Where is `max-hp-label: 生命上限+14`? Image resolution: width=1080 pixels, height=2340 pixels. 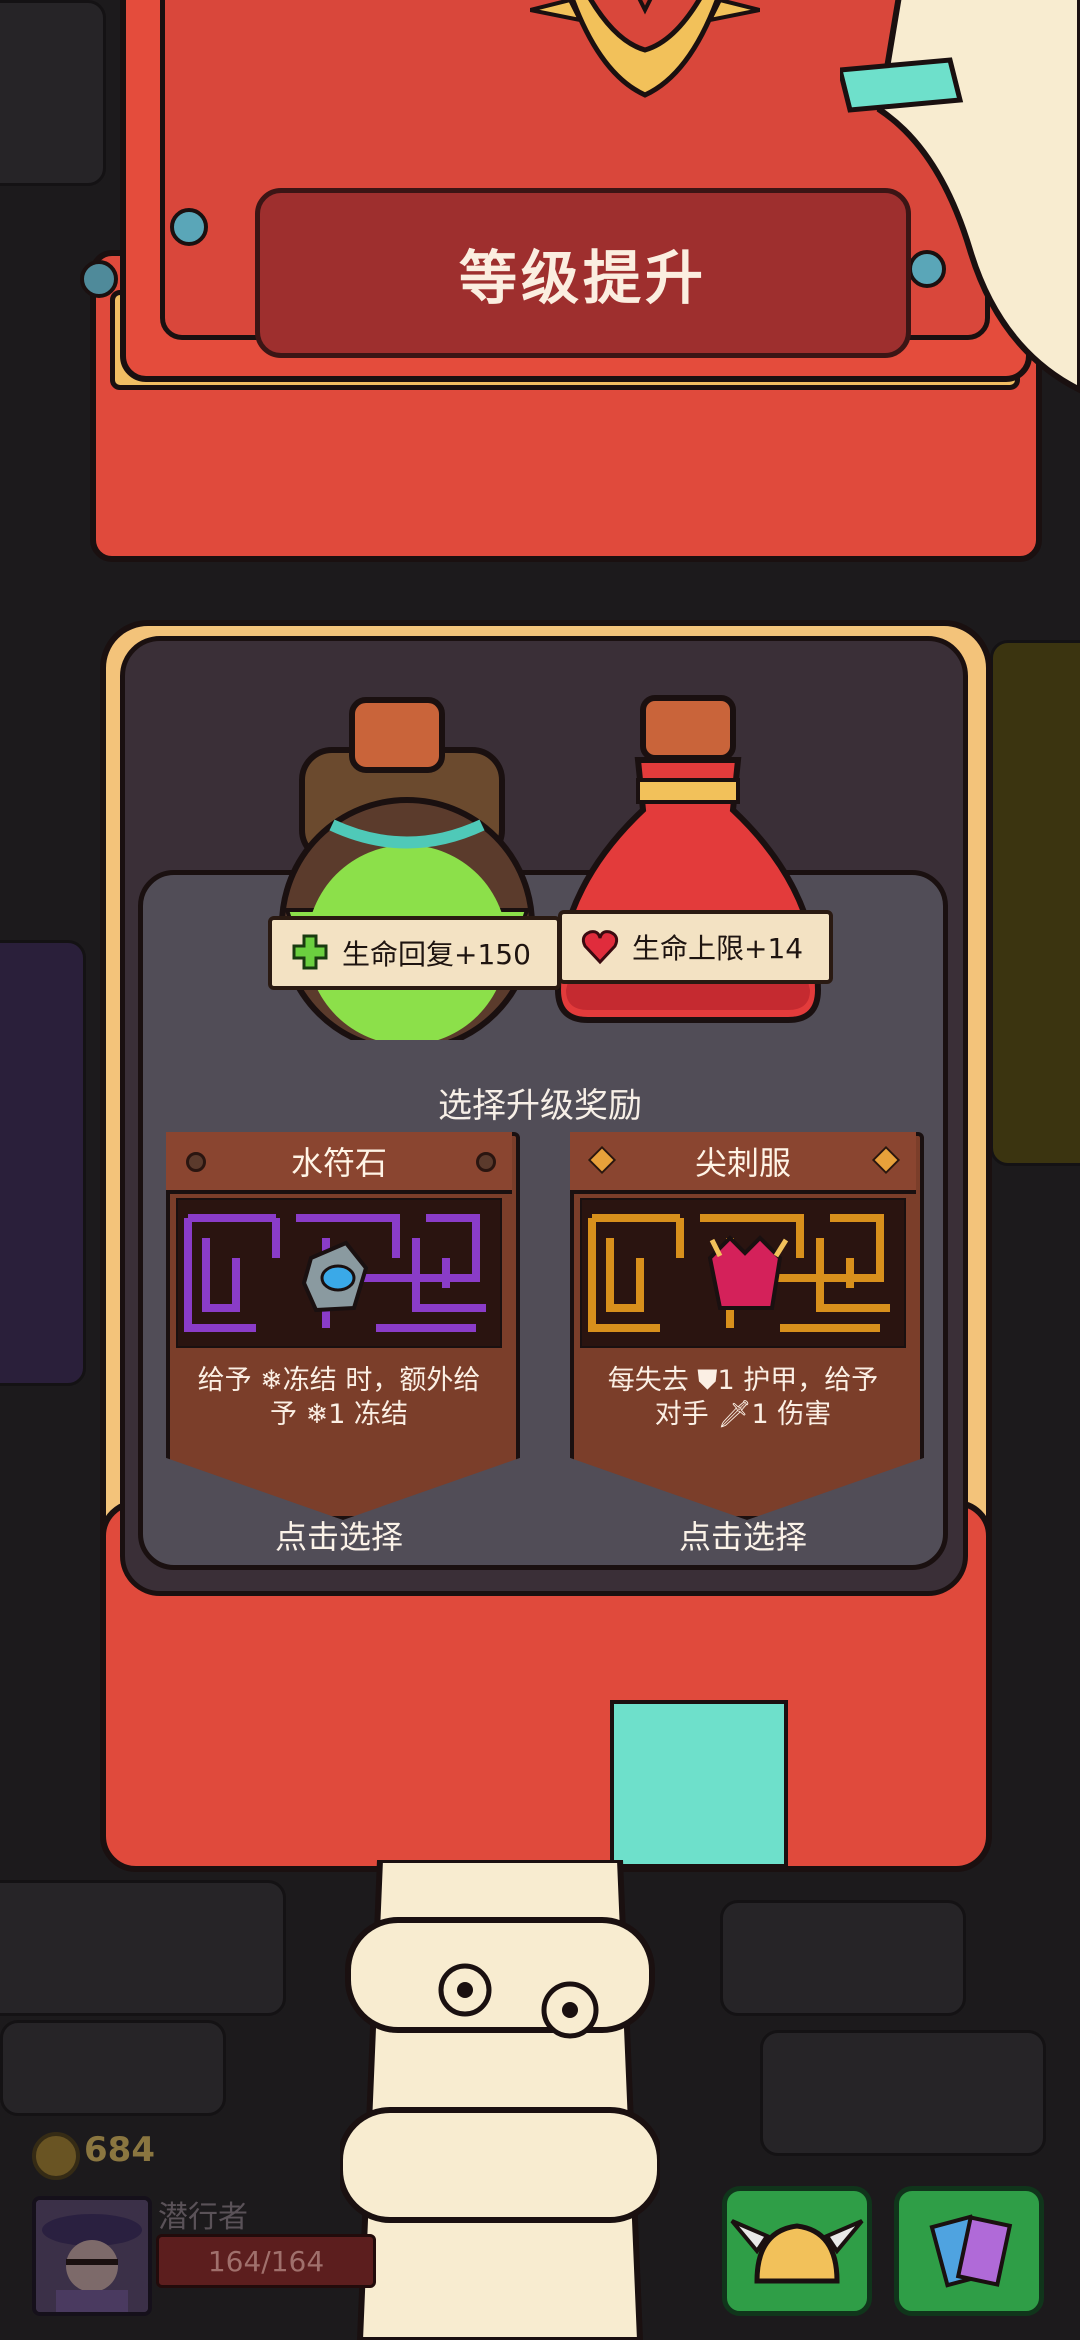 max-hp-label: 生命上限+14 is located at coordinates (718, 948).